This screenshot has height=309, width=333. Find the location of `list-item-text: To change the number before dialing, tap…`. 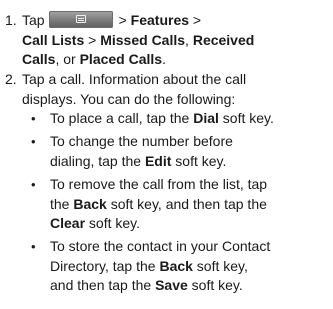

list-item-text: To change the number before dialing, tap… is located at coordinates (191, 151).